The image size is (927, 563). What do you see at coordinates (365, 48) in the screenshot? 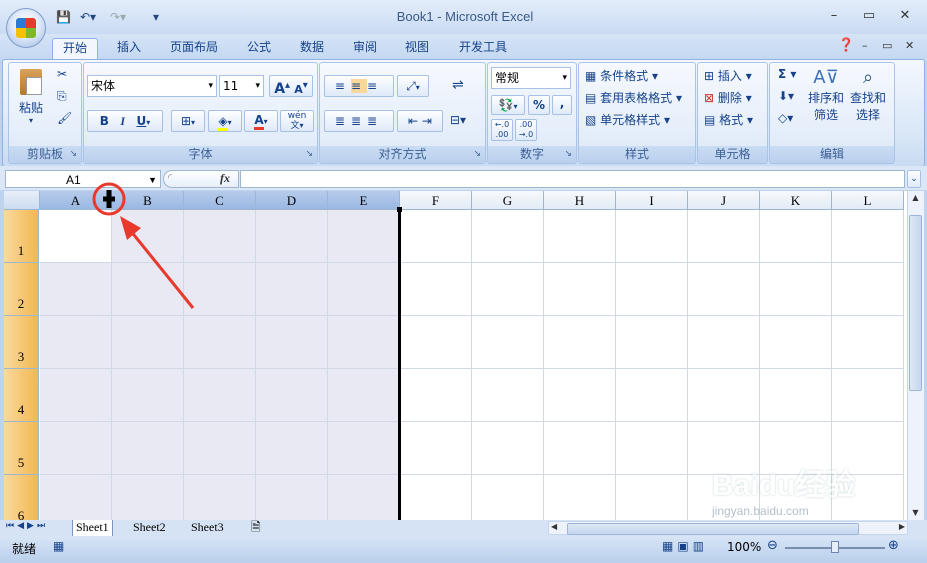
I see `tab-review: 审阅` at bounding box center [365, 48].